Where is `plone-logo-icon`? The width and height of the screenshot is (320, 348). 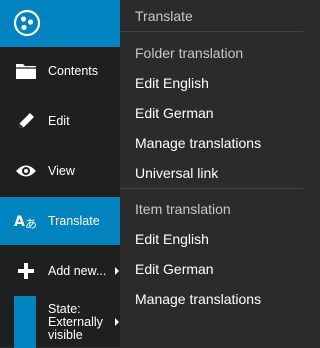
plone-logo-icon is located at coordinates (27, 23).